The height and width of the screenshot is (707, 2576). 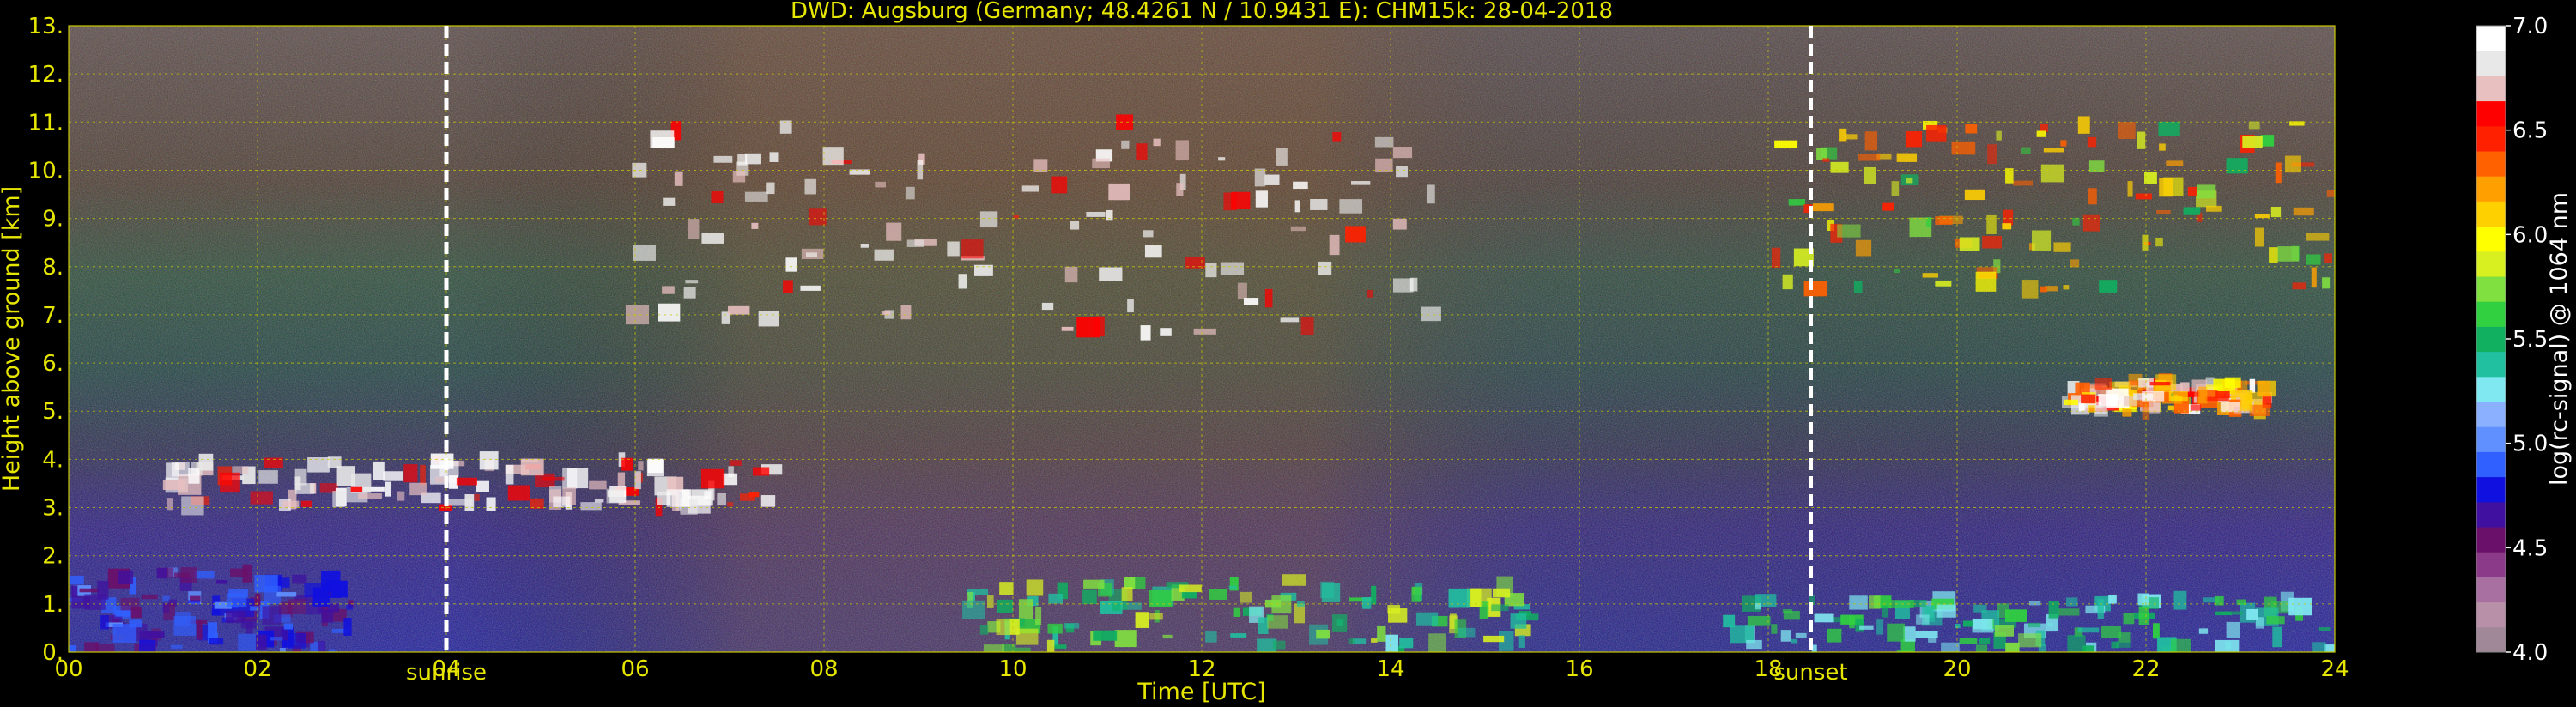 What do you see at coordinates (2530, 444) in the screenshot?
I see `colorbar-tick-label: 5.0` at bounding box center [2530, 444].